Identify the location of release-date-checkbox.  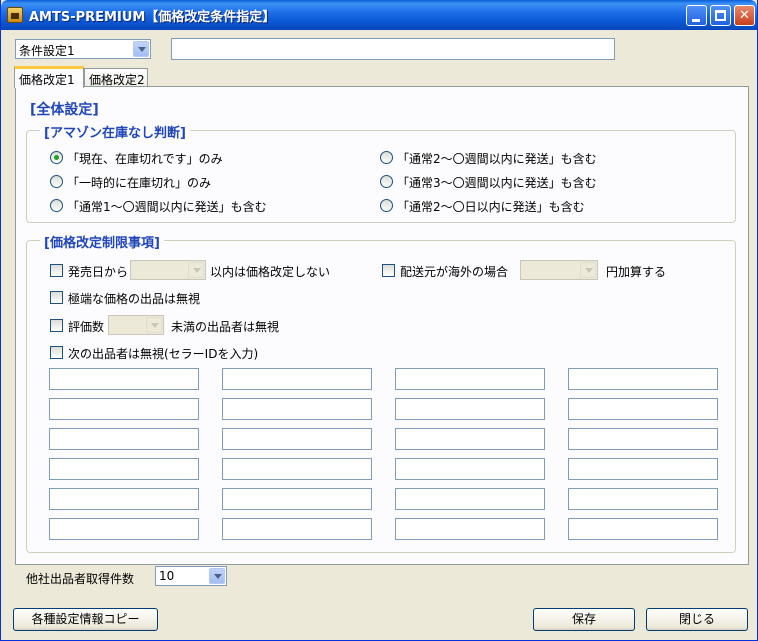
(56, 270).